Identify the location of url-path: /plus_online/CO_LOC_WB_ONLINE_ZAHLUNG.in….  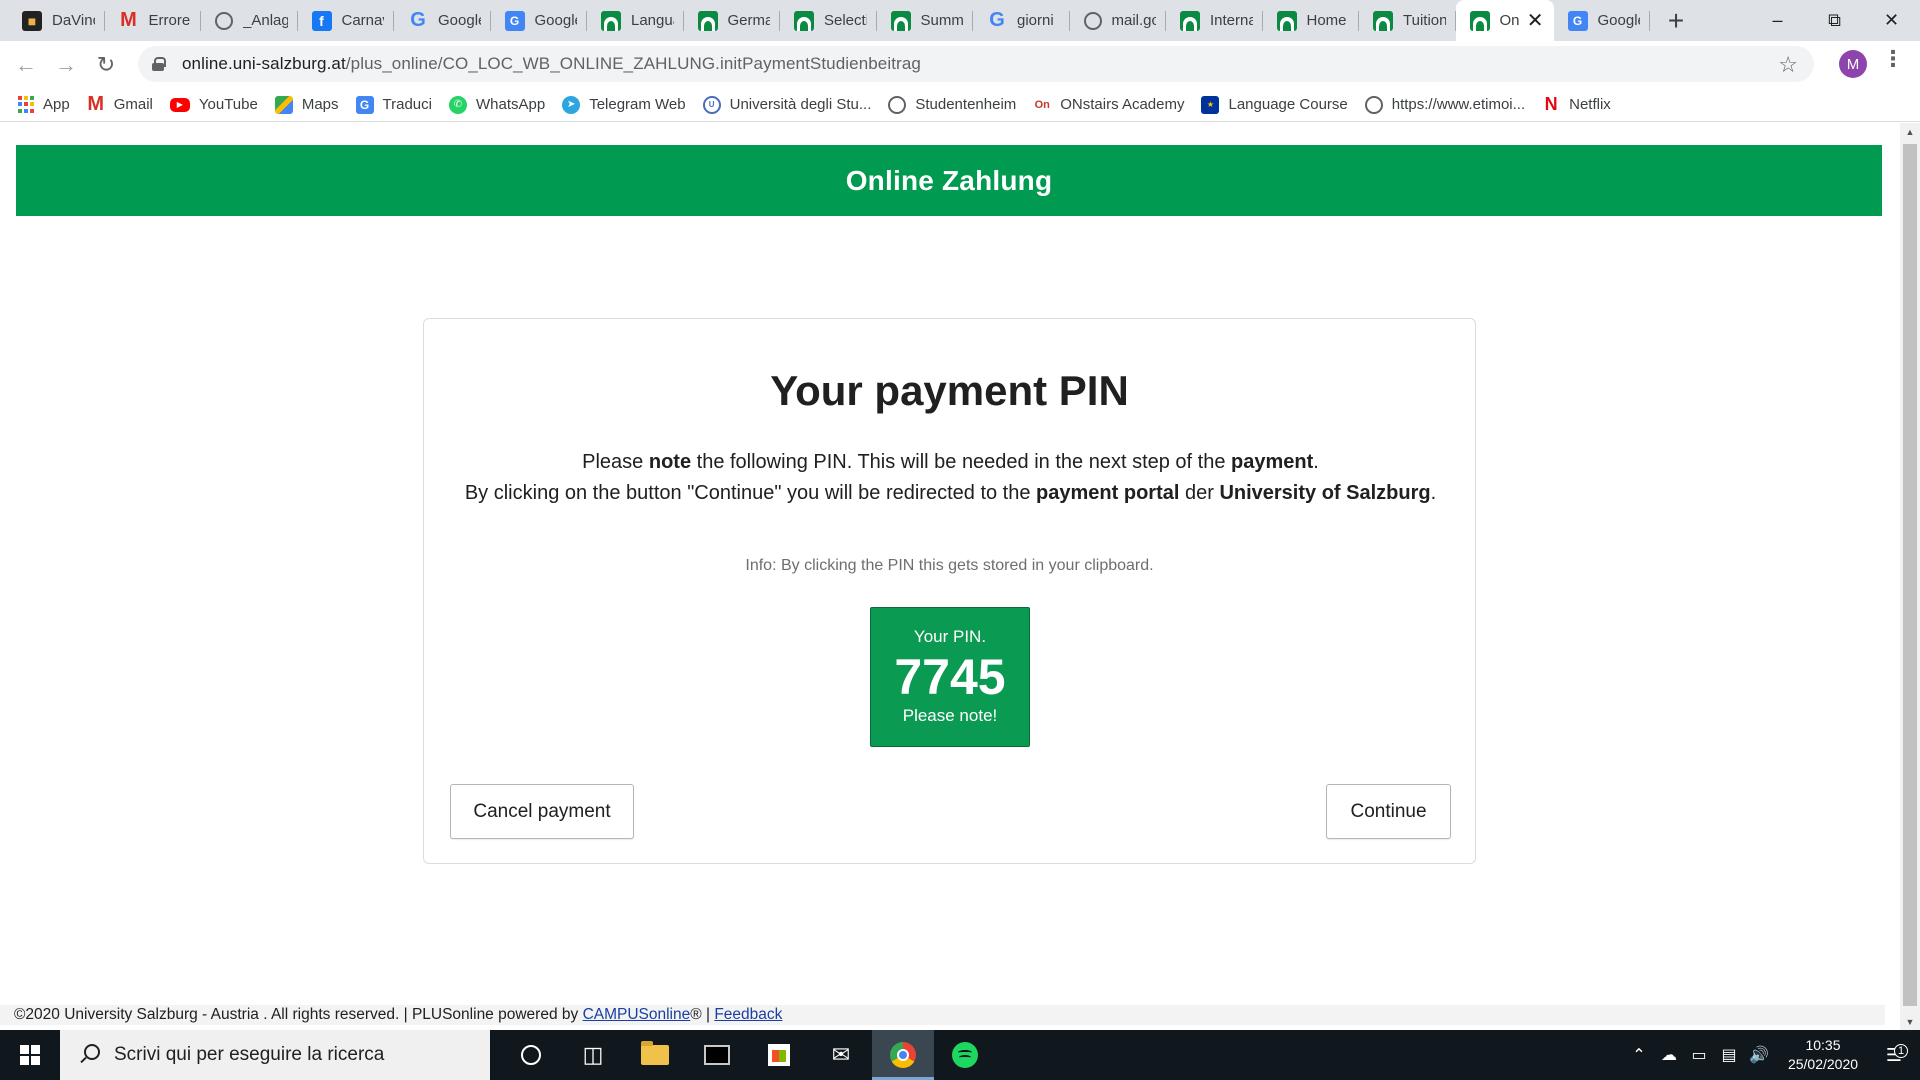
(633, 63).